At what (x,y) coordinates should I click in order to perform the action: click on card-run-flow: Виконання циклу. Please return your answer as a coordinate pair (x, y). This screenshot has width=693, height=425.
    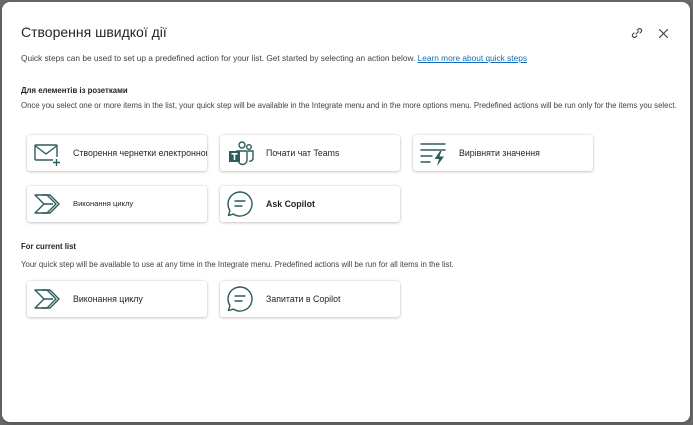
    Looking at the image, I should click on (117, 204).